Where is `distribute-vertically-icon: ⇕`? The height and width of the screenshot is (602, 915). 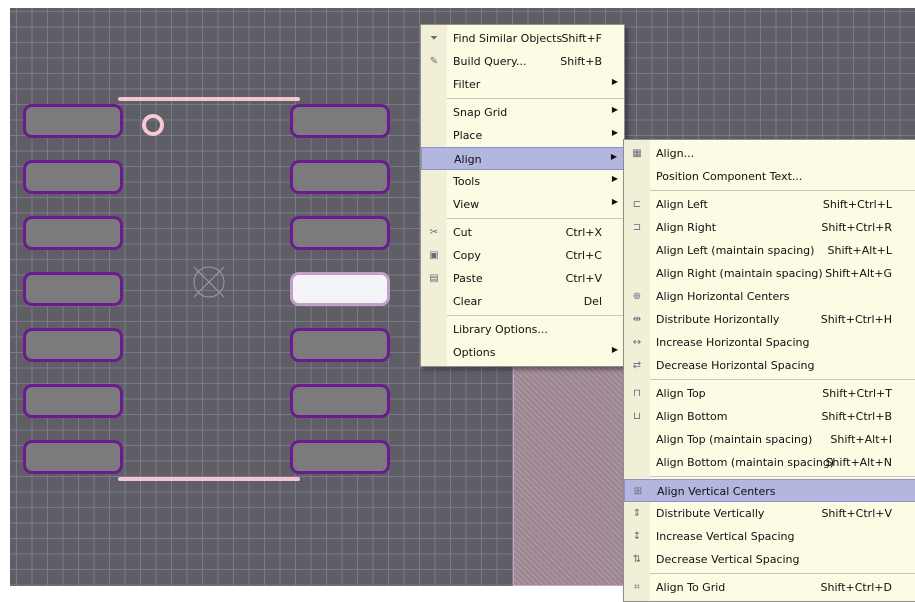
distribute-vertically-icon: ⇕ is located at coordinates (637, 513).